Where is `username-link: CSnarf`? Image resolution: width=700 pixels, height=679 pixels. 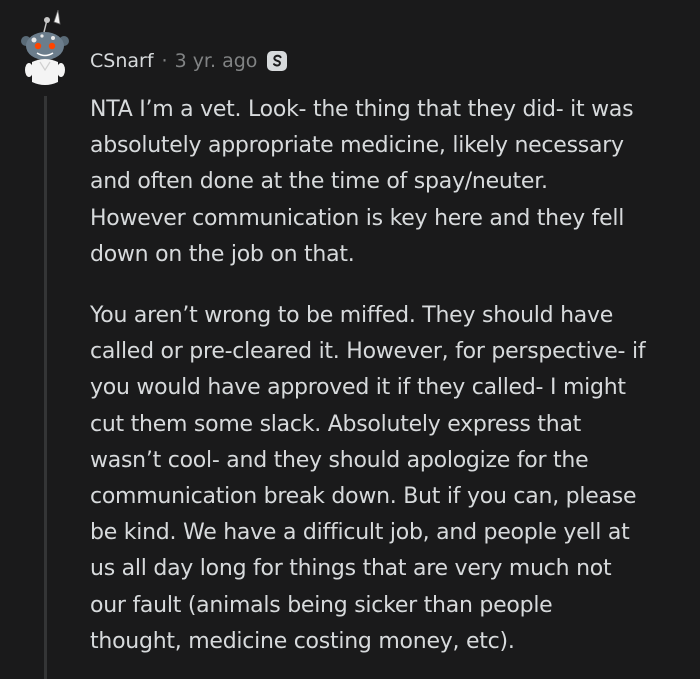
username-link: CSnarf is located at coordinates (122, 61).